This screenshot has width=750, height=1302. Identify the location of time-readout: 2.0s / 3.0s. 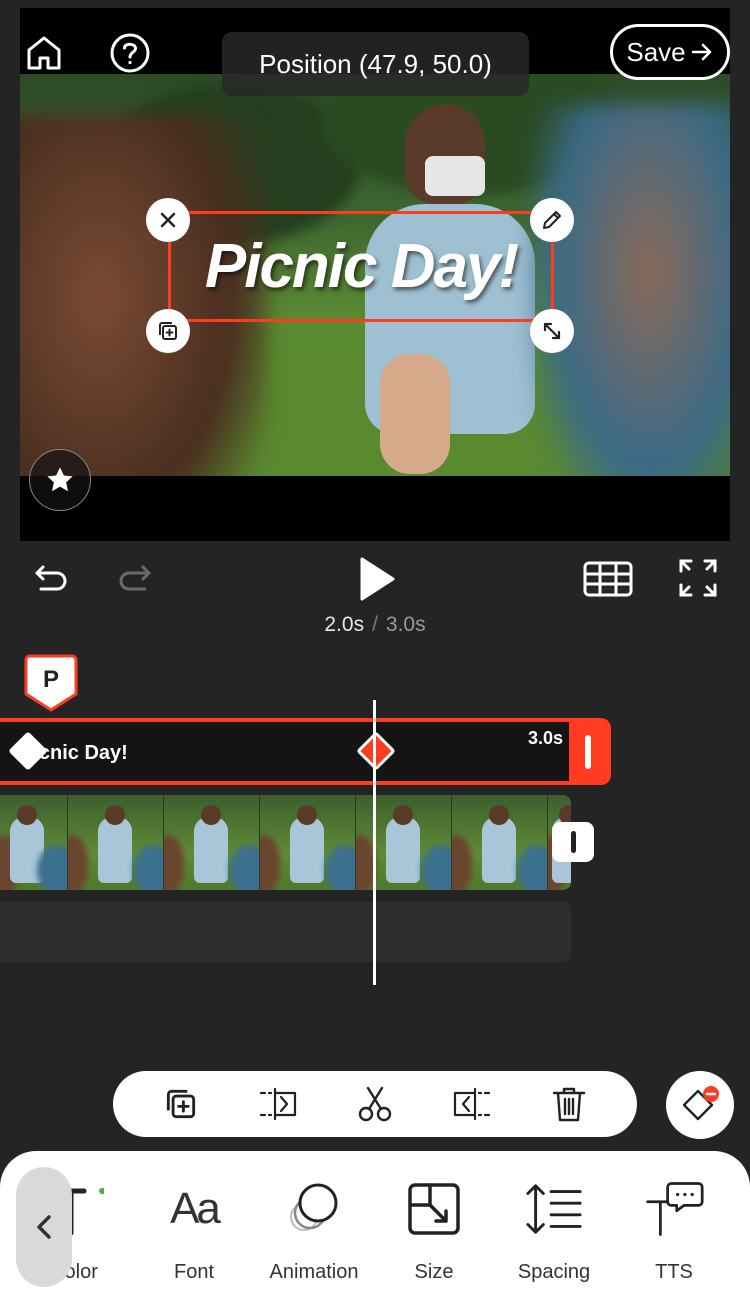
(375, 625).